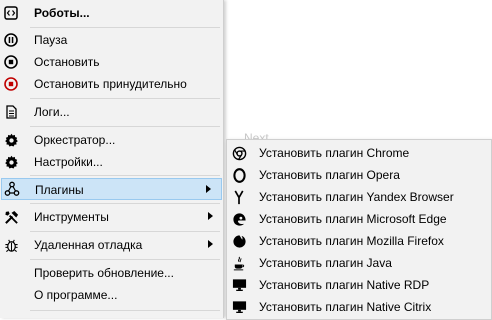 The width and height of the screenshot is (492, 320). I want to click on menu-item-label: Остановить принудительно, so click(110, 84).